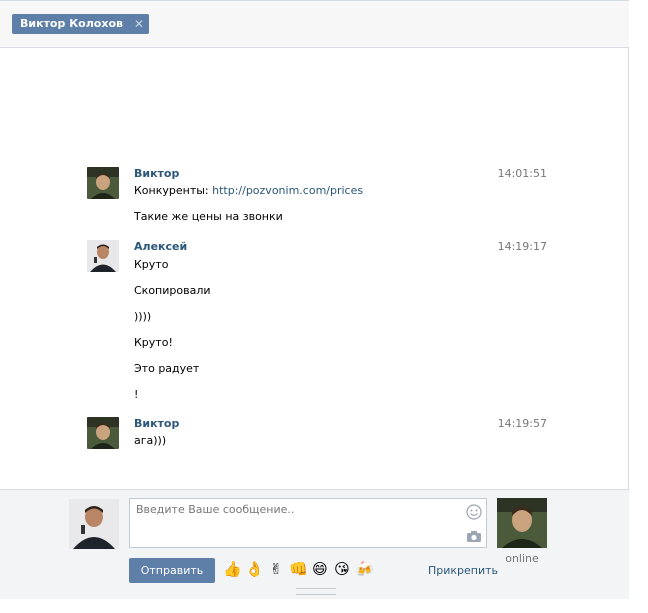 The image size is (648, 613). I want to click on message-text: Конкуренты: http://pozvonim.com/prices, so click(248, 191).